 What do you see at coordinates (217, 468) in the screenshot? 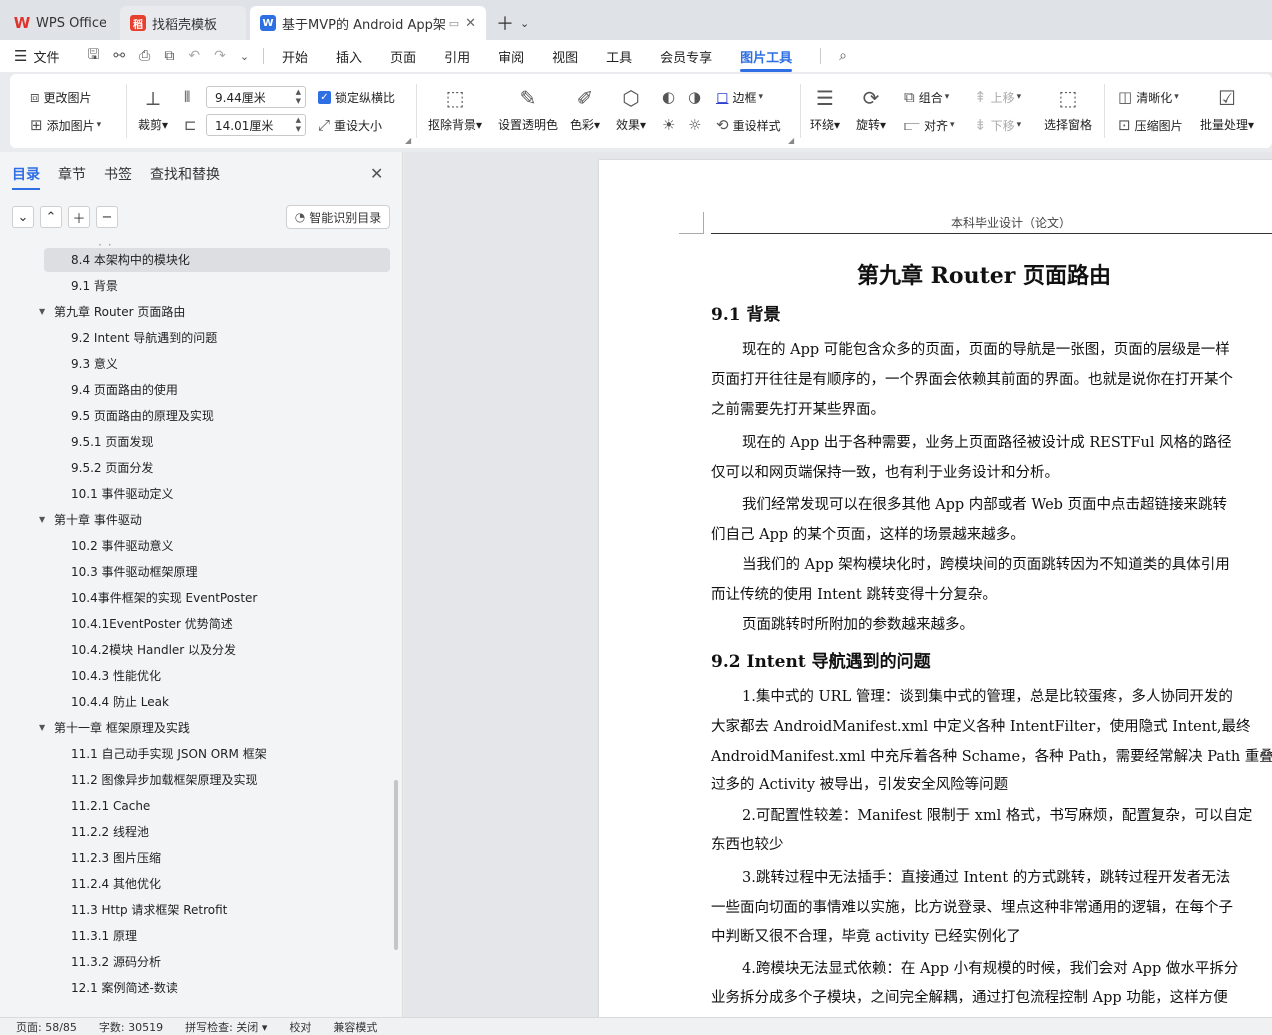
I see `toc-item: 9.5.2 页面分发` at bounding box center [217, 468].